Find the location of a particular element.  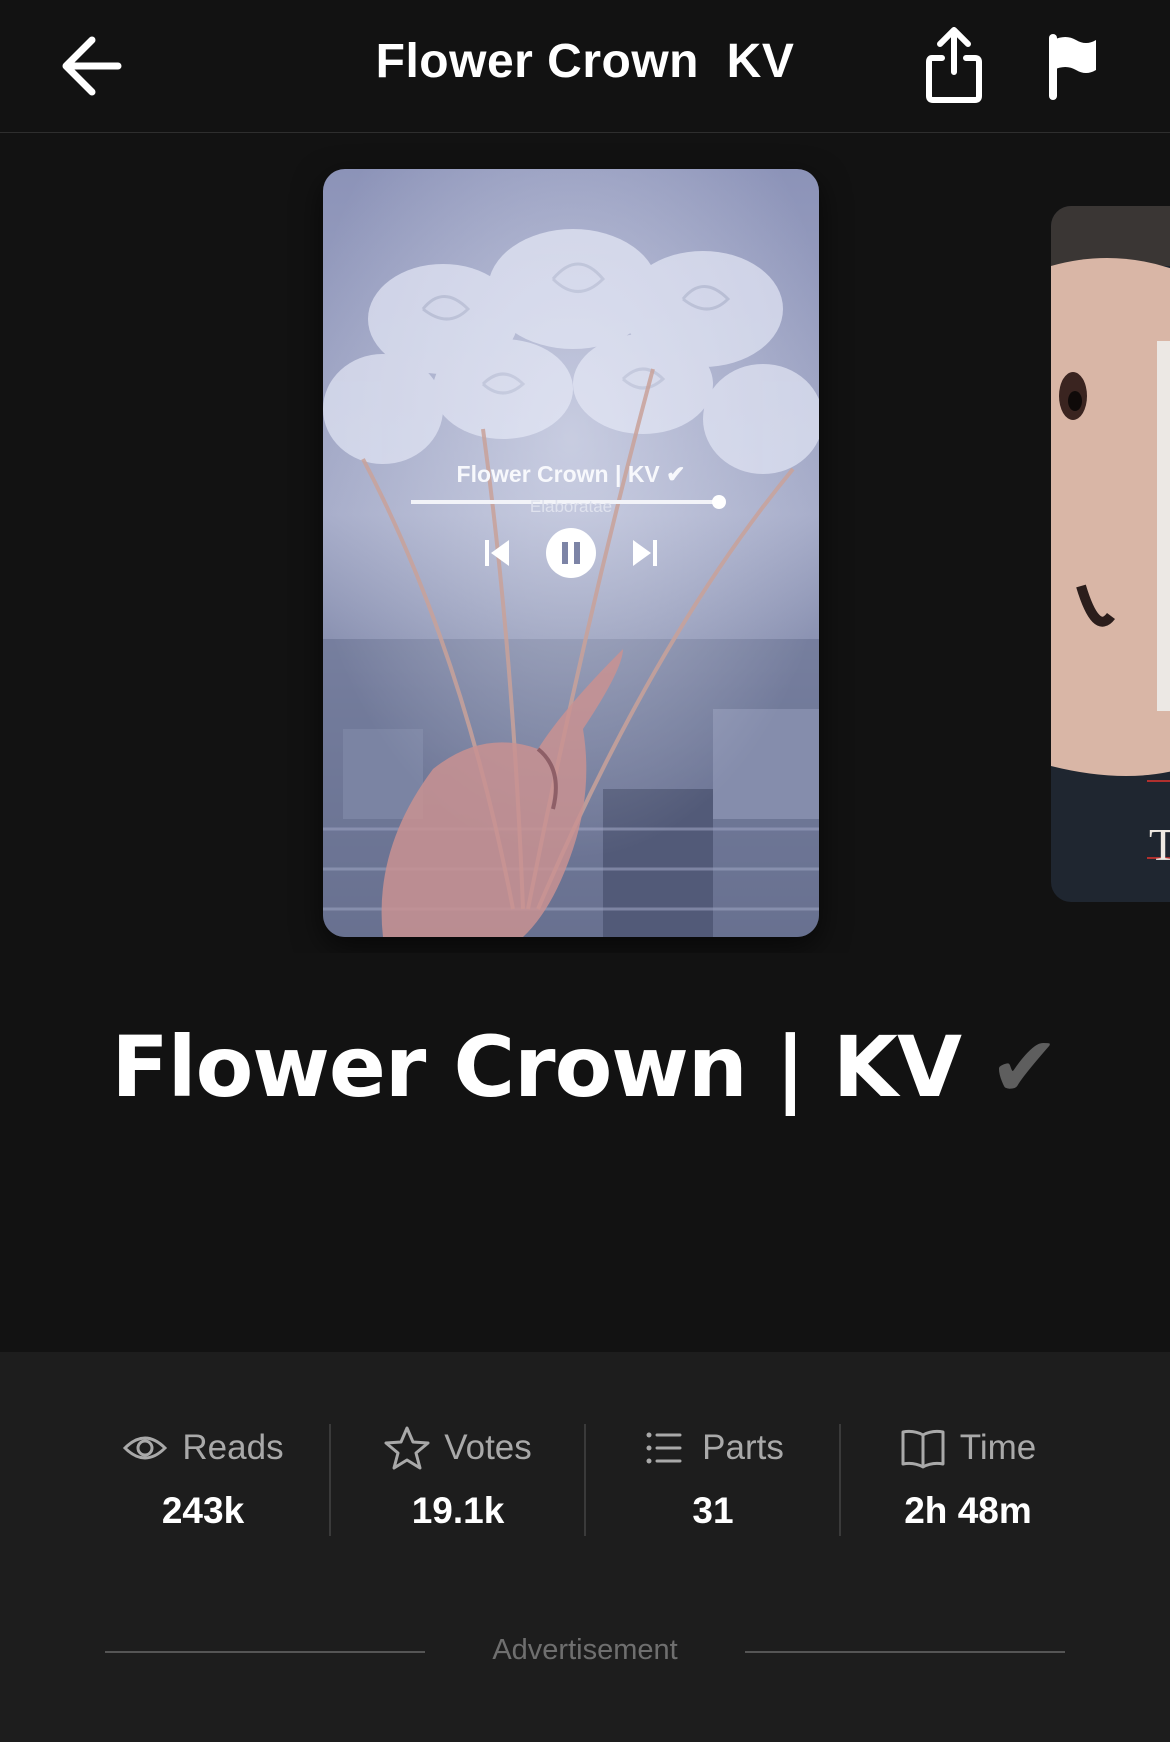

stat-parts-label: Parts is located at coordinates (743, 1447).